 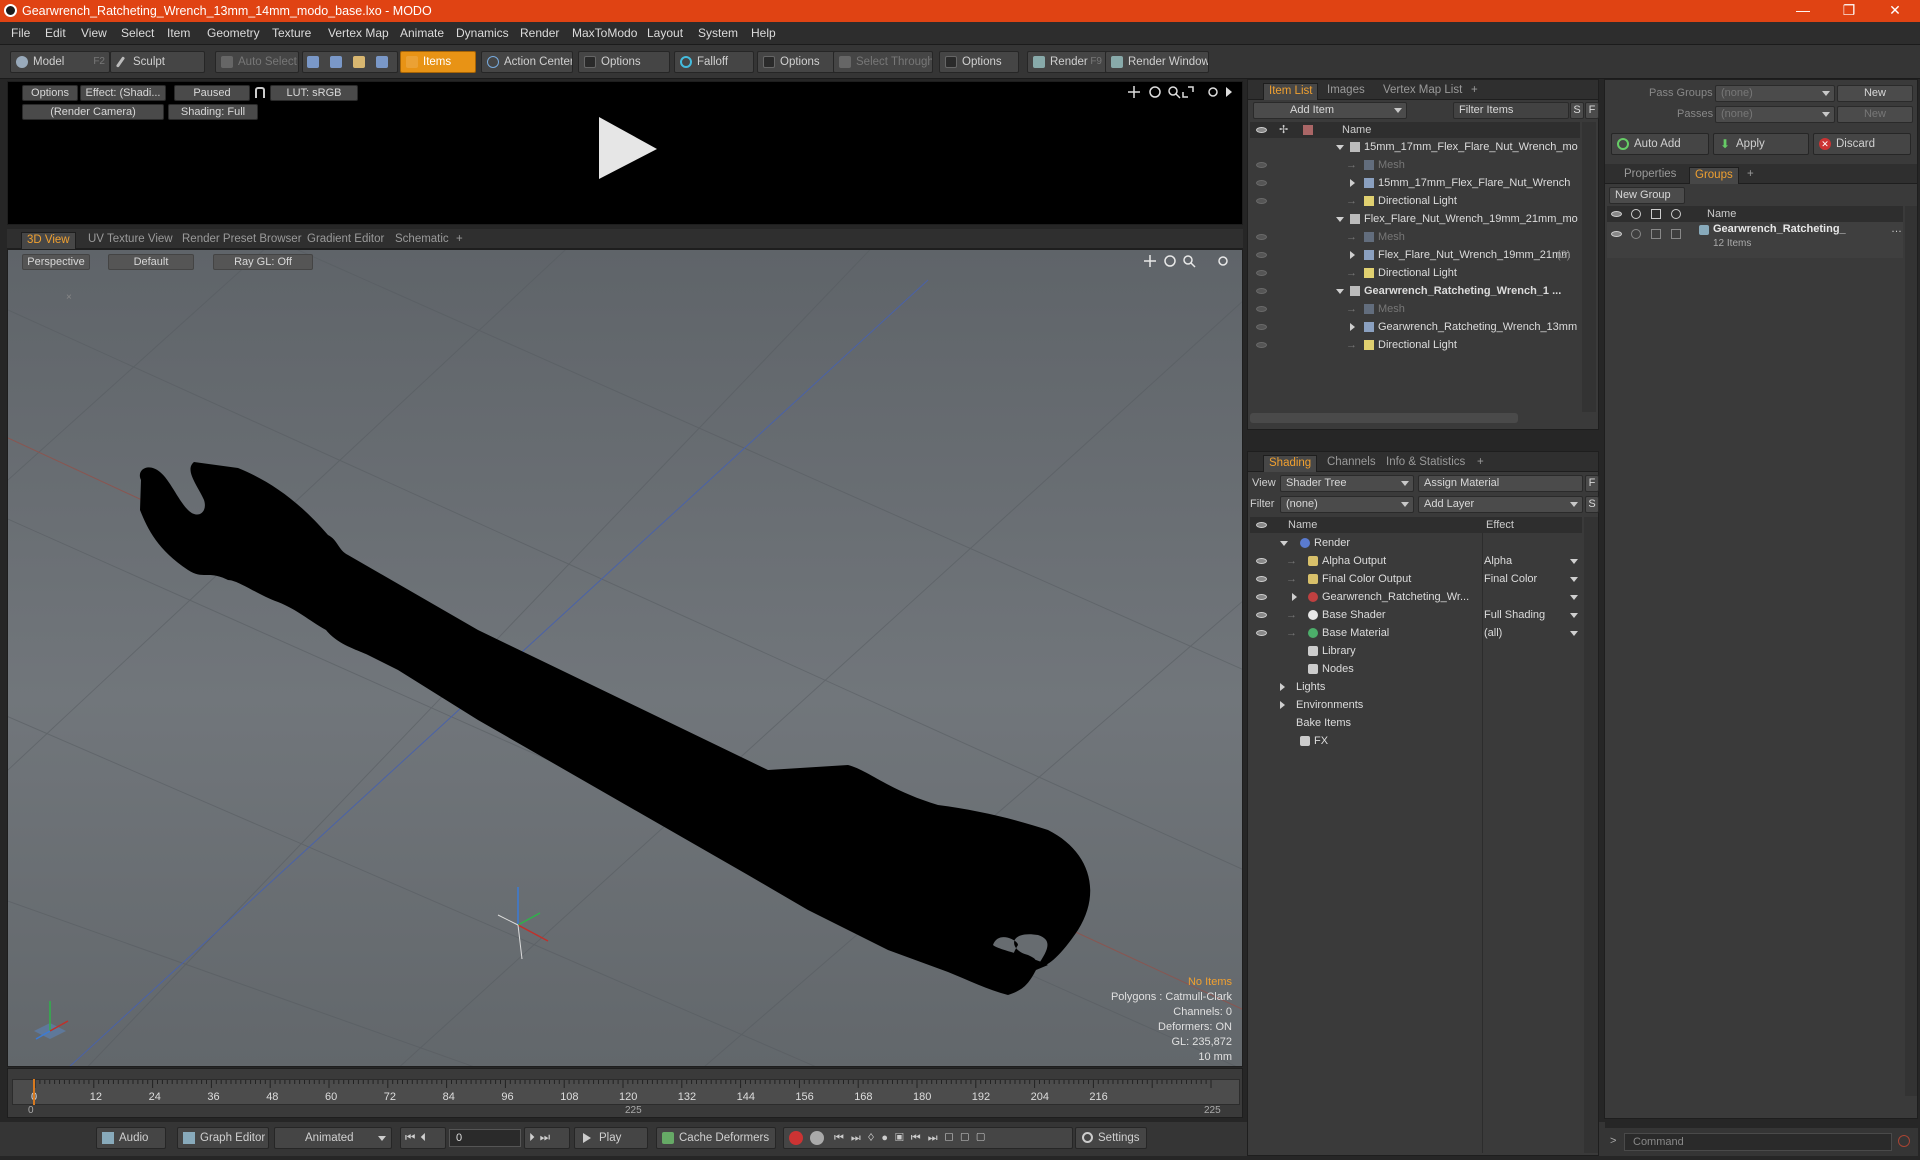 I want to click on graph-editor-button: Graph Editor, so click(x=223, y=1138).